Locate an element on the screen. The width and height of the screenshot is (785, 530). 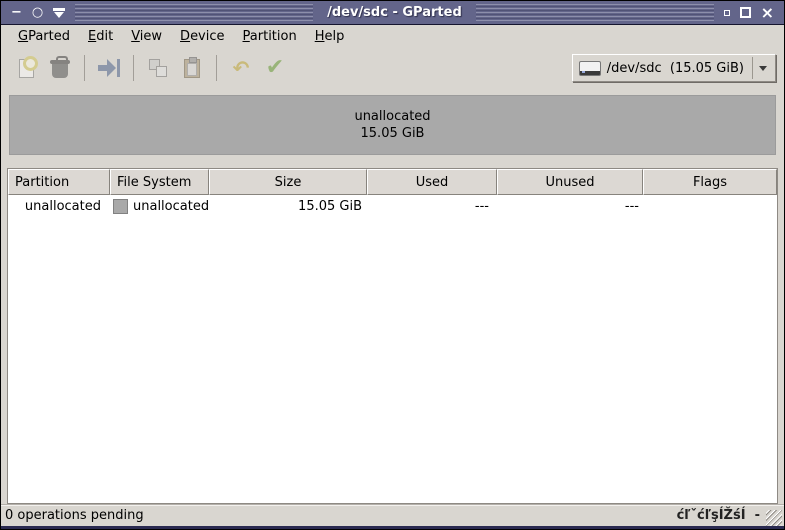
menu-partition: Partition is located at coordinates (270, 36).